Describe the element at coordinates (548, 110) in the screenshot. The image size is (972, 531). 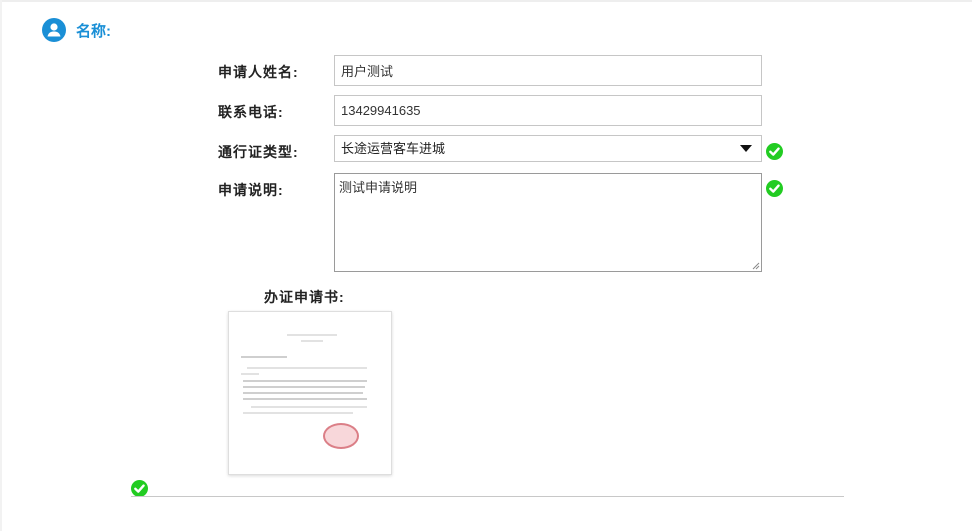
I see `phone-input` at that location.